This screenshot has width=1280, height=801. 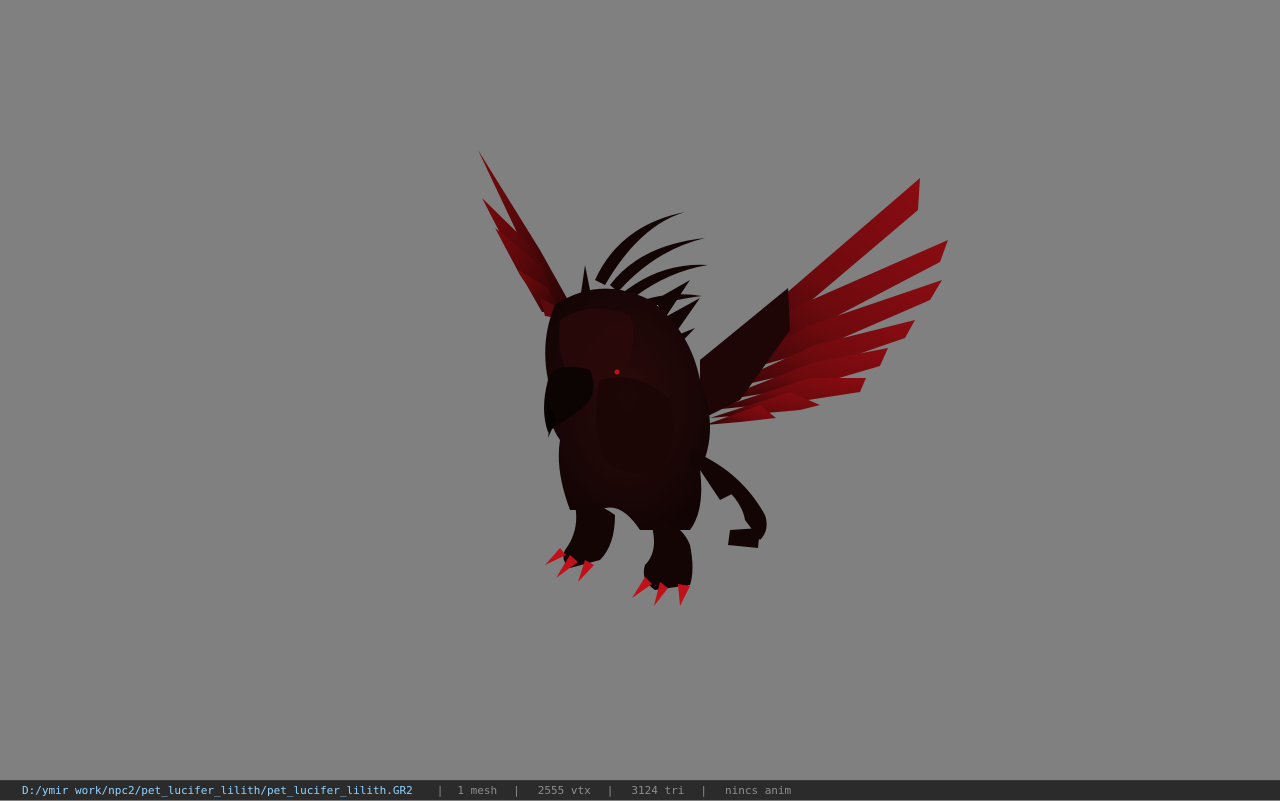 What do you see at coordinates (658, 790) in the screenshot?
I see `triangle-count-label: 3124 tri` at bounding box center [658, 790].